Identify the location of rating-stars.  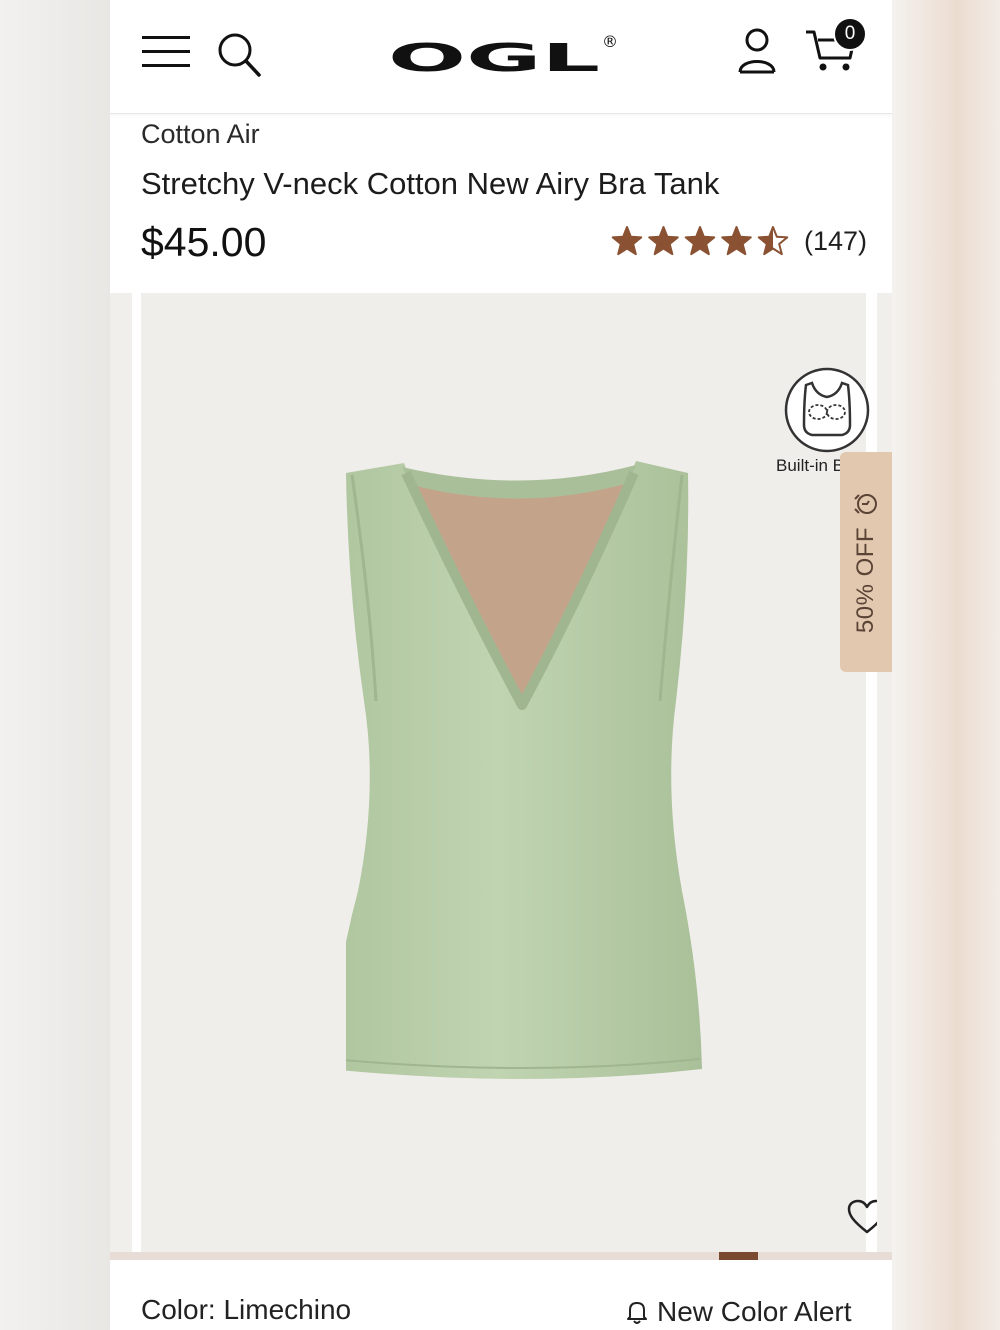
(700, 241).